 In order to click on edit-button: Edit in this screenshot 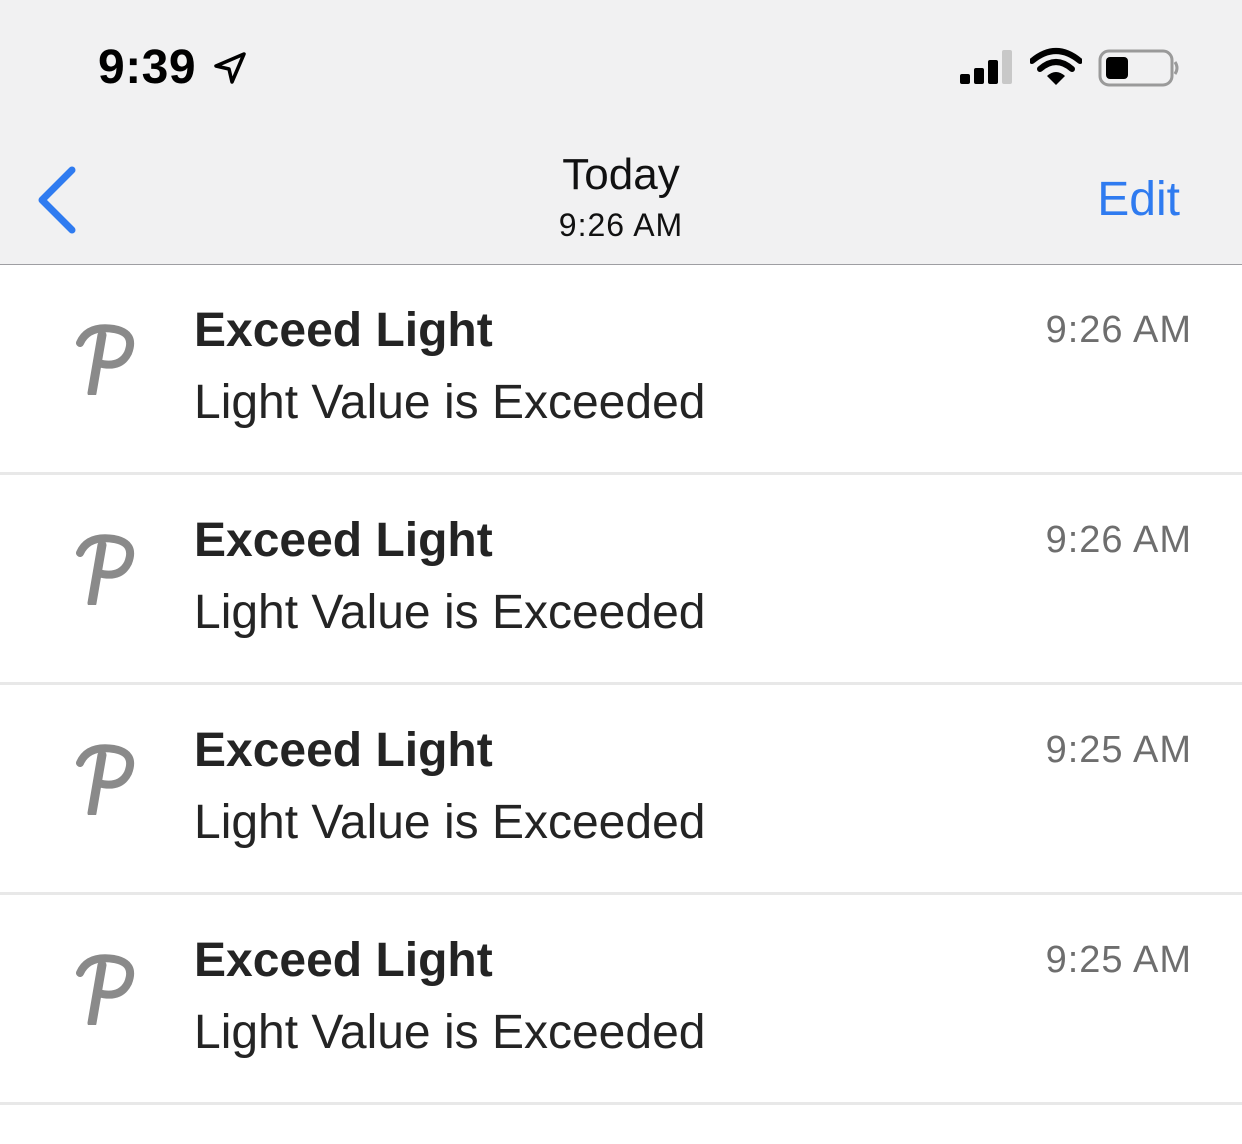, I will do `click(1138, 199)`.